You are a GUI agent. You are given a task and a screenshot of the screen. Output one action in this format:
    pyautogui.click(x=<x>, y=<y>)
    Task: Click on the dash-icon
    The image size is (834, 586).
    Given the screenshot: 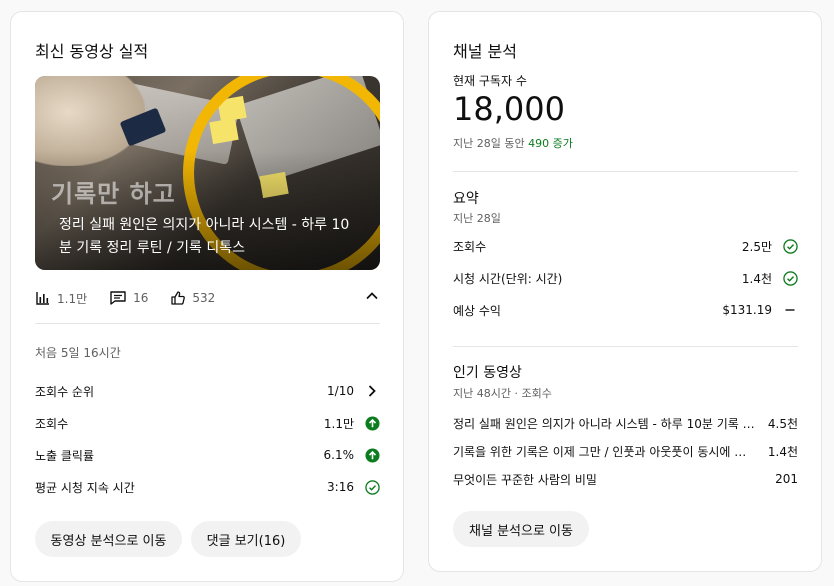 What is the action you would take?
    pyautogui.click(x=790, y=310)
    